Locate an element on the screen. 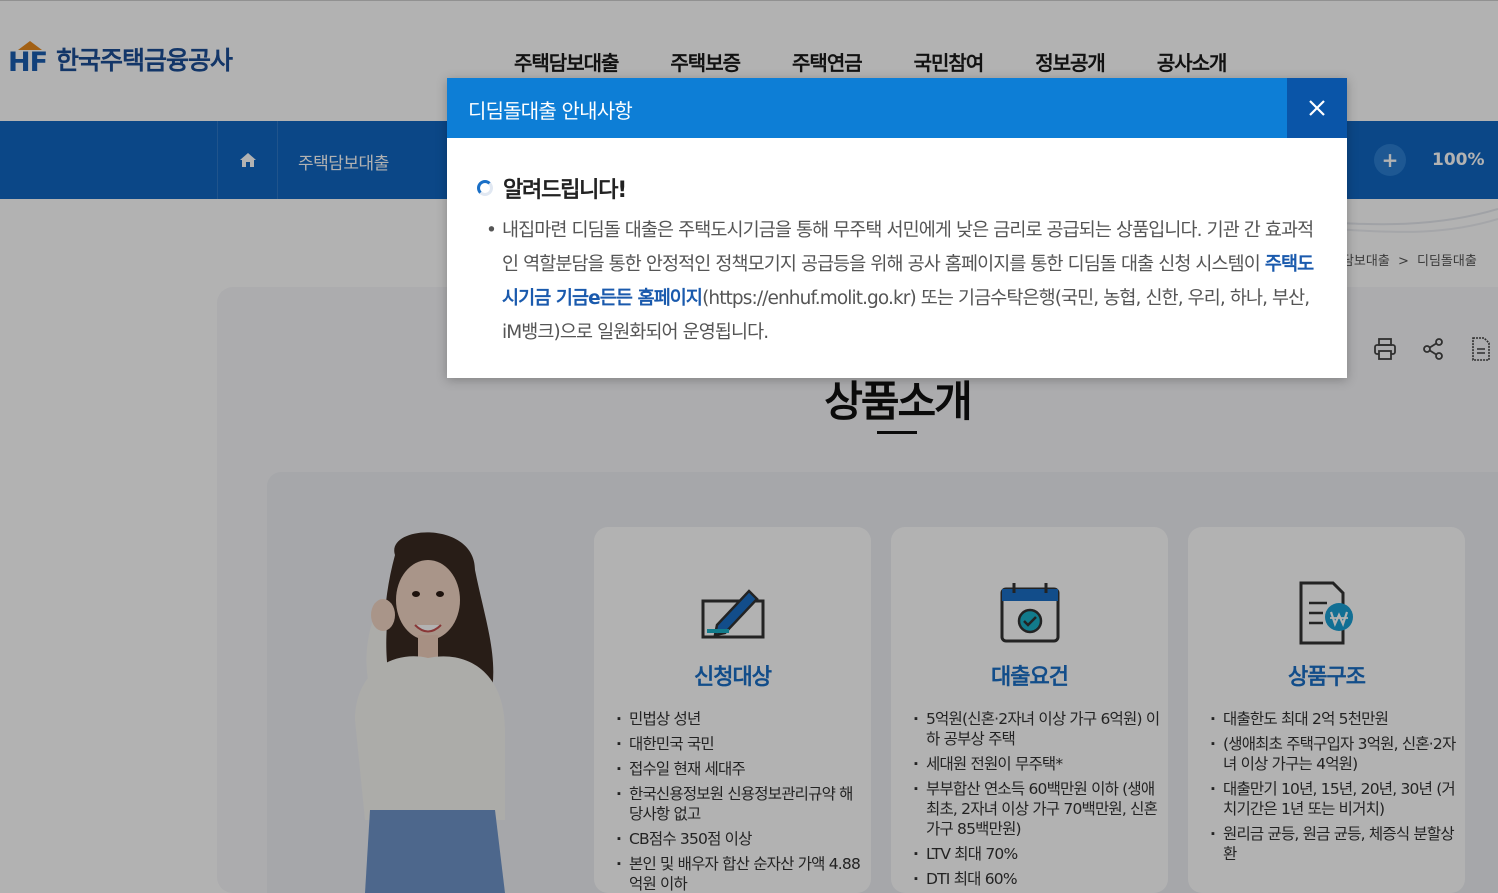 The image size is (1498, 893). notice-heading: 알려드립니다! is located at coordinates (552, 188).